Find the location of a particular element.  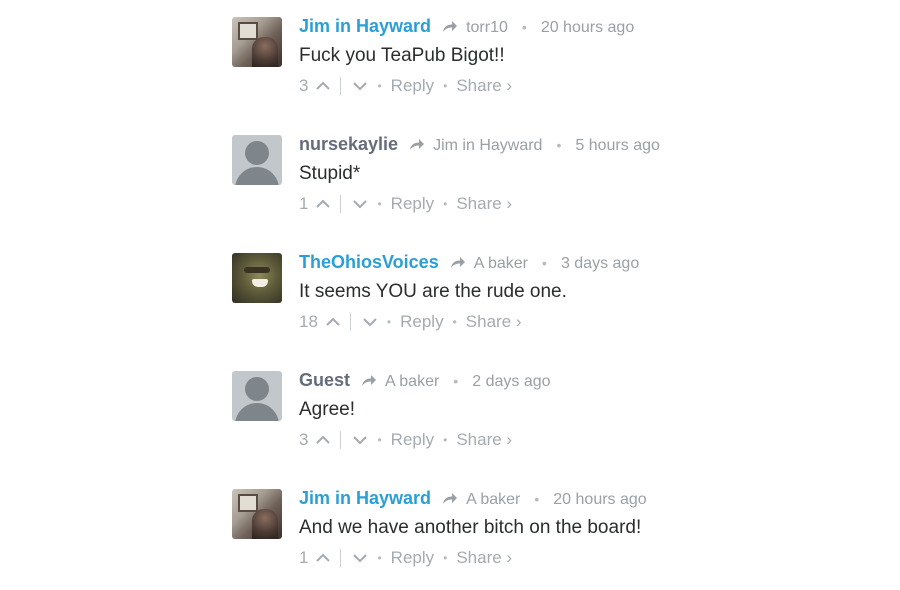

comment-header: Guest A baker • 2 days ago is located at coordinates (425, 380).